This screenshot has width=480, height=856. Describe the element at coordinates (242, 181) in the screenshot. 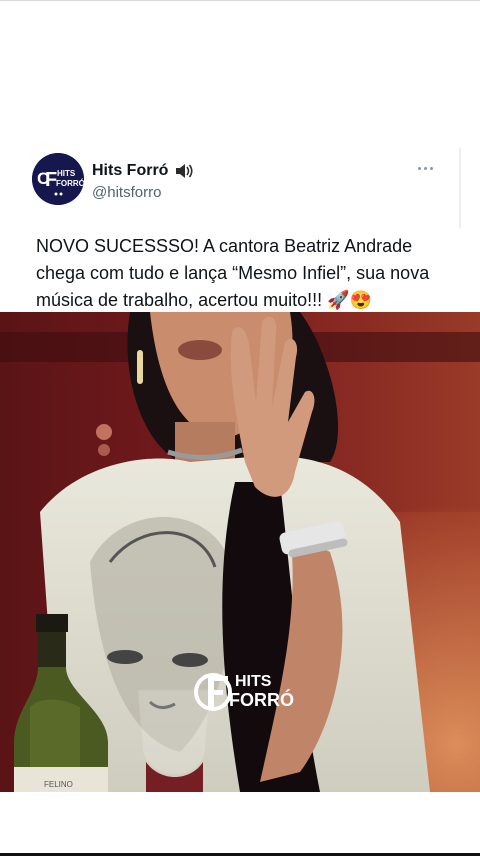

I see `tweet-header: C F HITS FORRÓ Hits Forró @hitsforro` at that location.